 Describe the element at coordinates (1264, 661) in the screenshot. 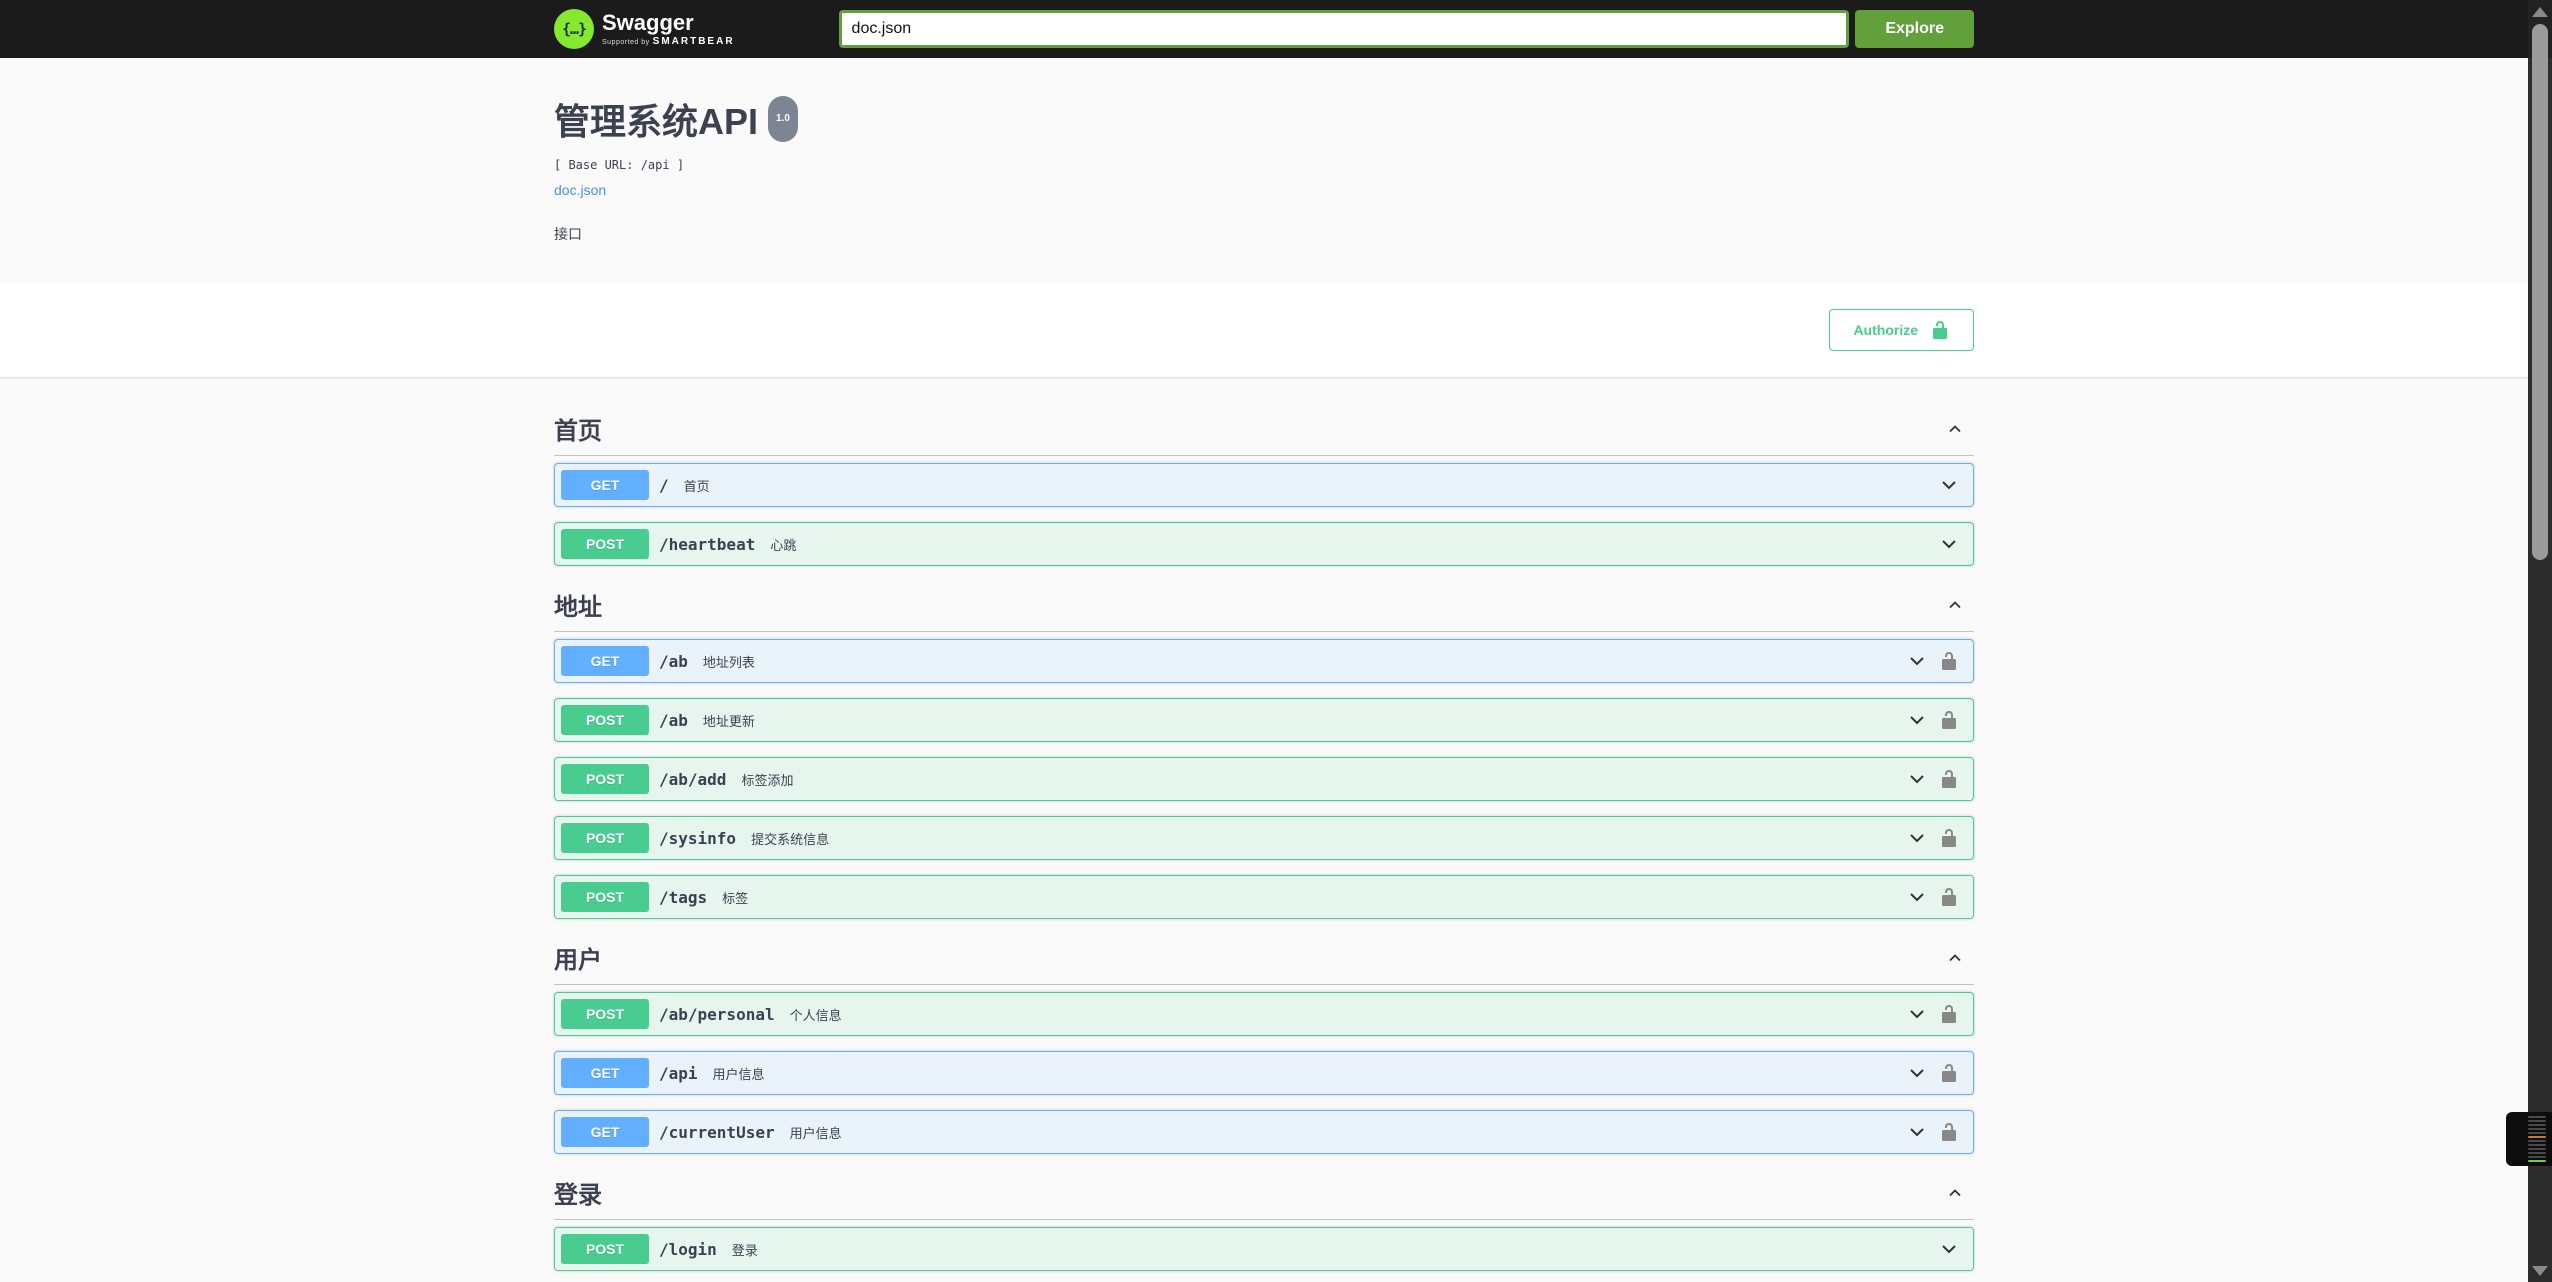

I see `operation-row: GET /ab 地址列表` at that location.